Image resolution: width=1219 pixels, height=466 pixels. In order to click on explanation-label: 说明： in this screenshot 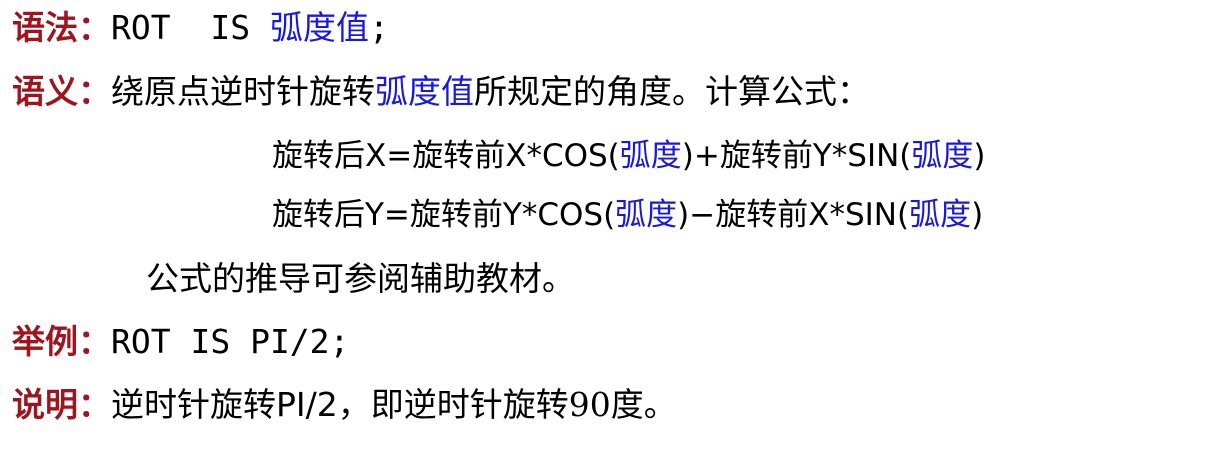, I will do `click(61, 404)`.